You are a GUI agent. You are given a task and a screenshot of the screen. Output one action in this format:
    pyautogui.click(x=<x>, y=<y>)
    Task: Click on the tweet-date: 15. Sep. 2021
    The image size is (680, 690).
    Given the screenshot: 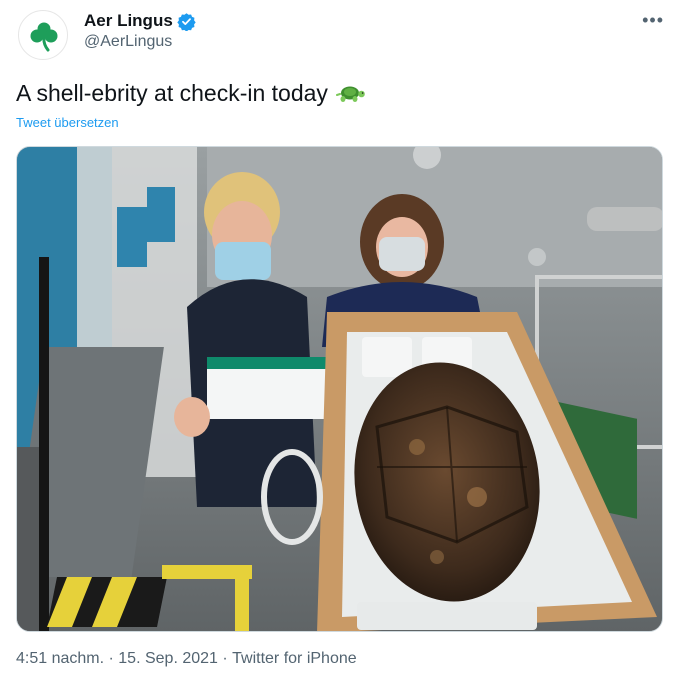 What is the action you would take?
    pyautogui.click(x=168, y=659)
    